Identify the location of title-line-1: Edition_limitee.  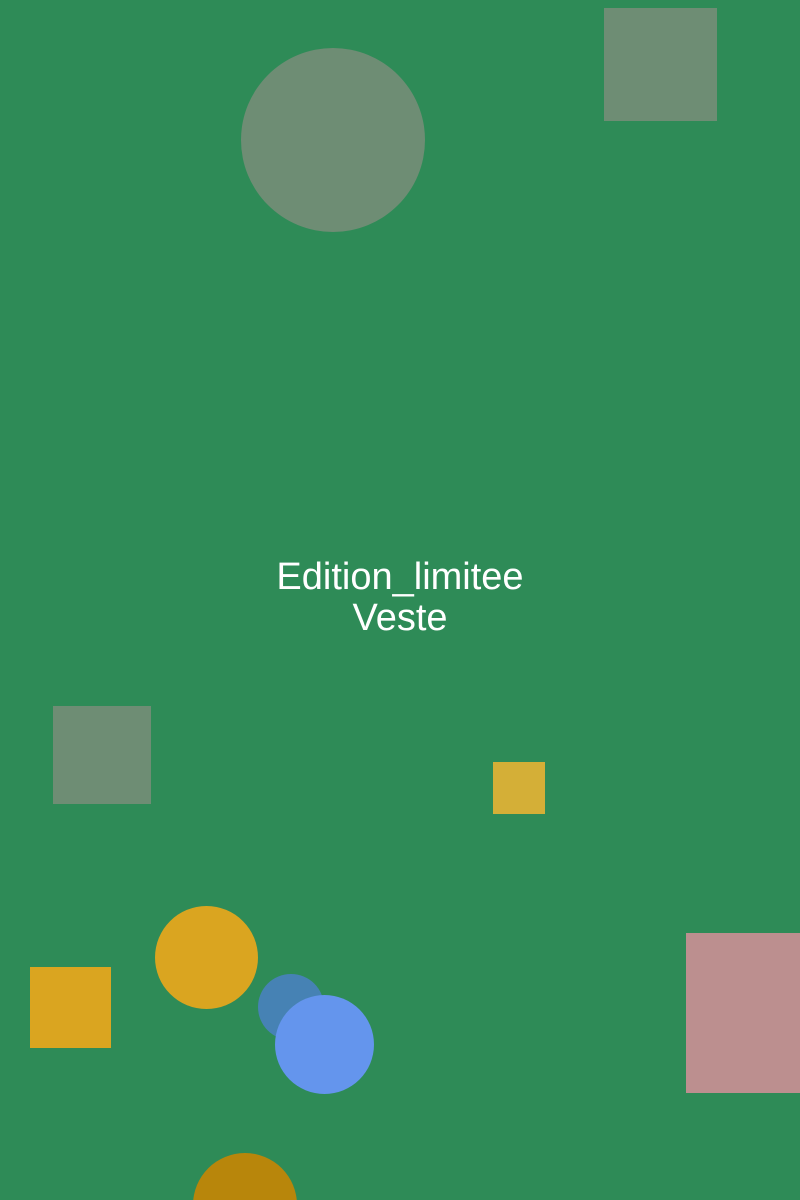
(400, 577).